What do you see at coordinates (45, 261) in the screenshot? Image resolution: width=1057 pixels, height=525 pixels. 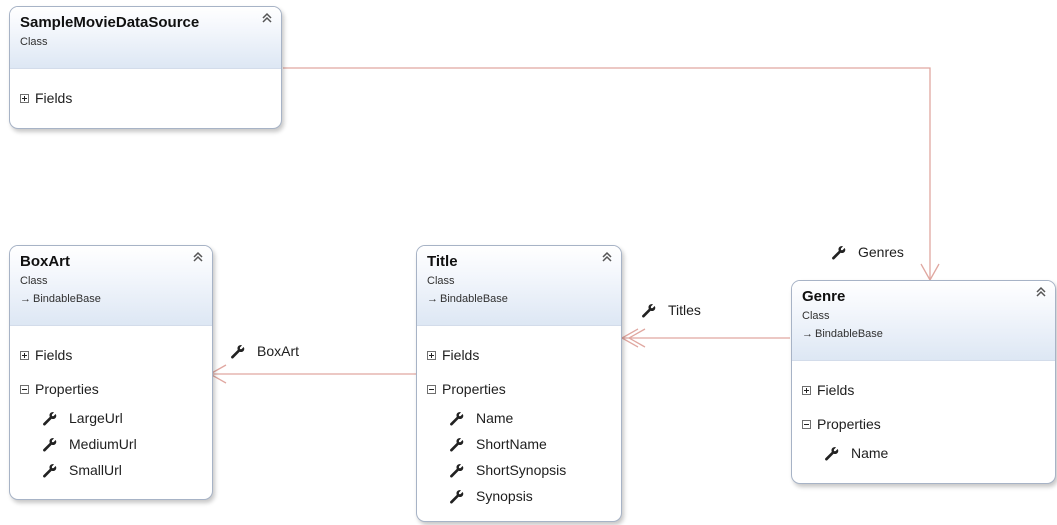 I see `class-name: BoxArt` at bounding box center [45, 261].